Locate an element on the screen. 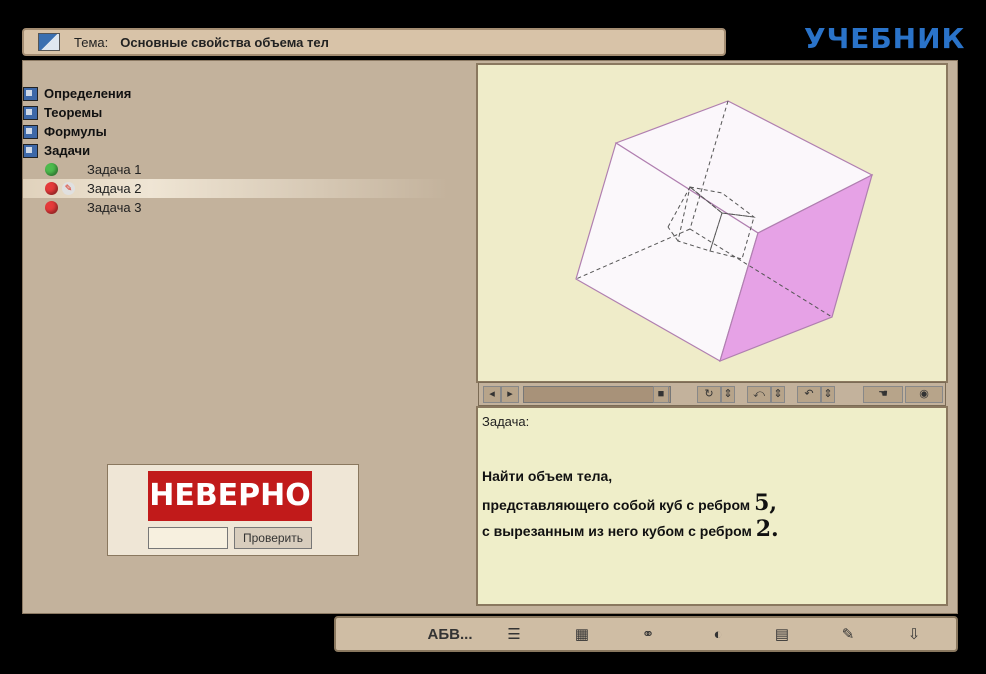 This screenshot has height=674, width=986. color-icon: ◐ is located at coordinates (718, 634).